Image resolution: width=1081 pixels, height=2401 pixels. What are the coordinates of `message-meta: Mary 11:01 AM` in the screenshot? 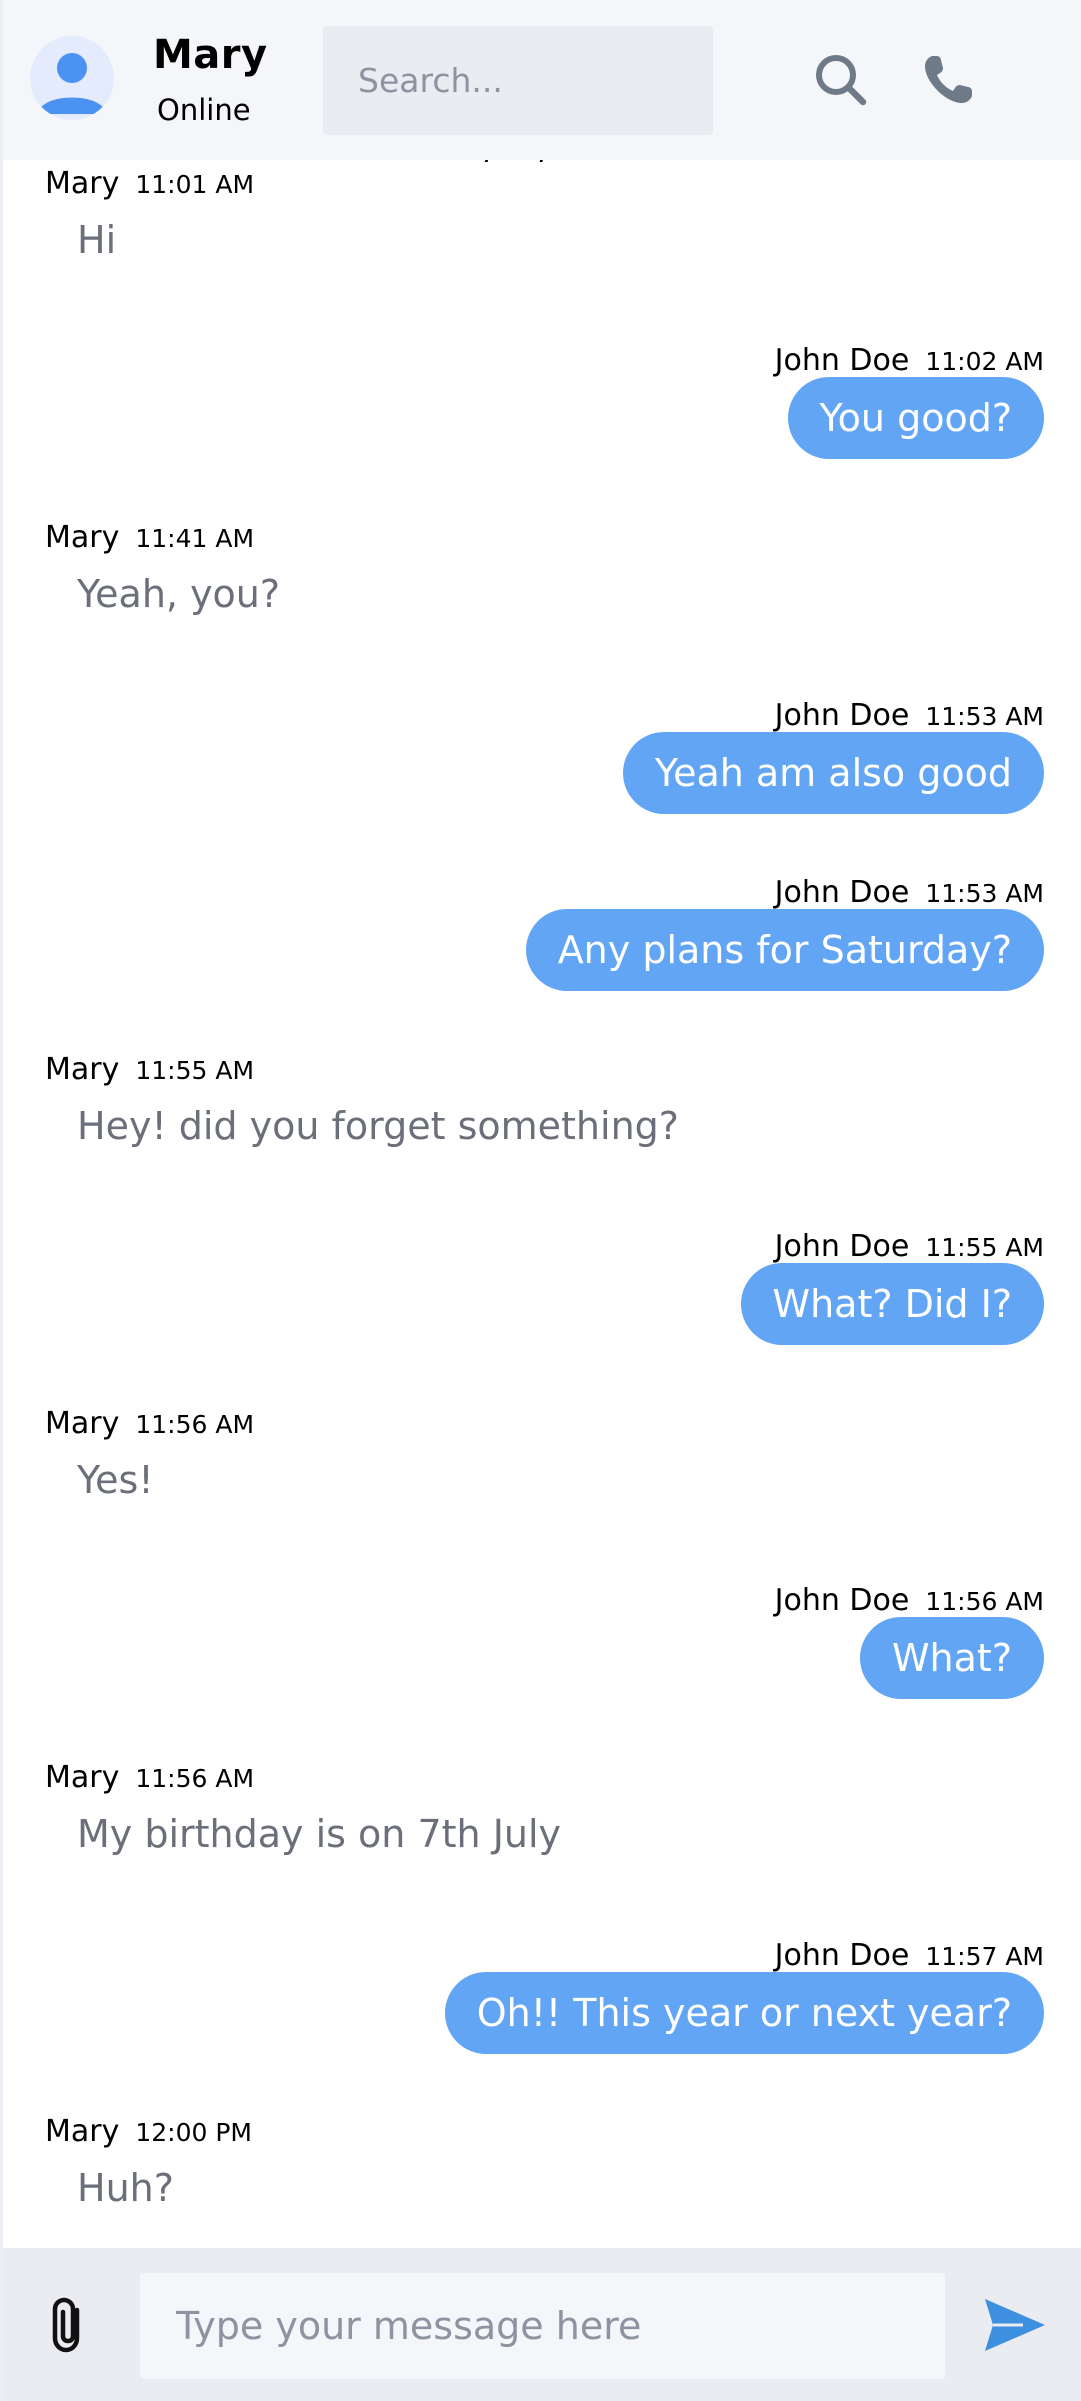 It's located at (149, 183).